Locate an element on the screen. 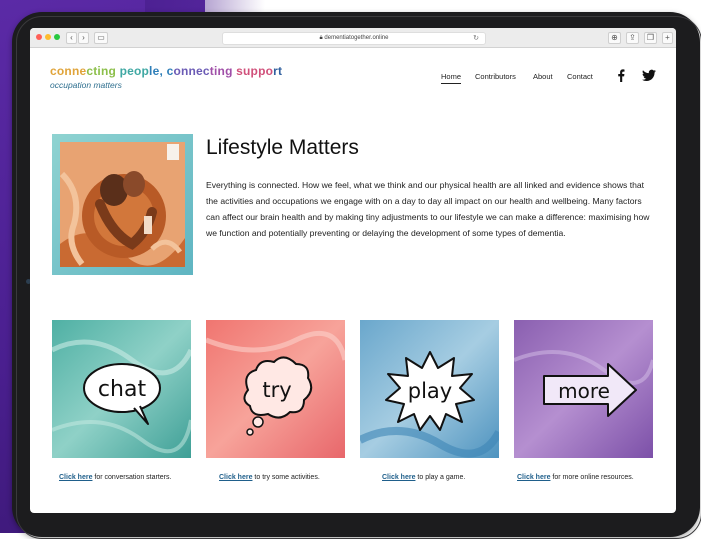  site-tagline-text: connecting people, connecting support is located at coordinates (166, 71).